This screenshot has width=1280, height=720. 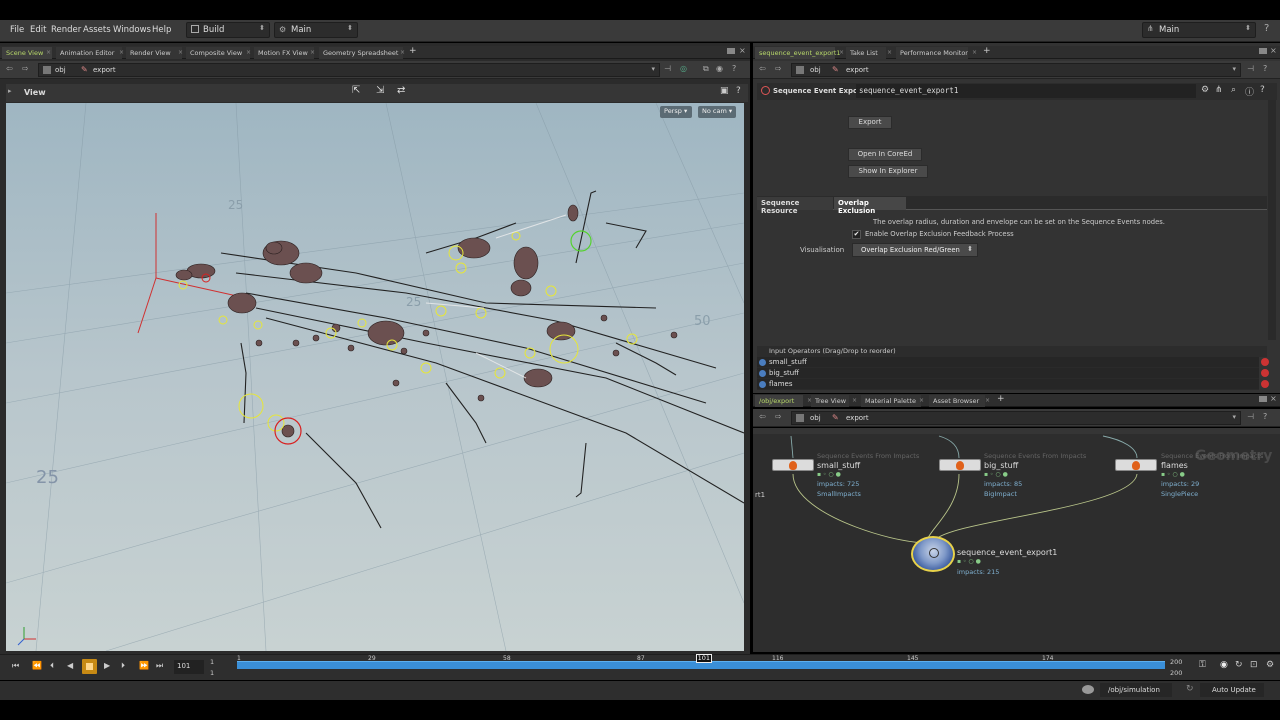 I want to click on tab-asset-browser: Asset Browser, so click(x=957, y=401).